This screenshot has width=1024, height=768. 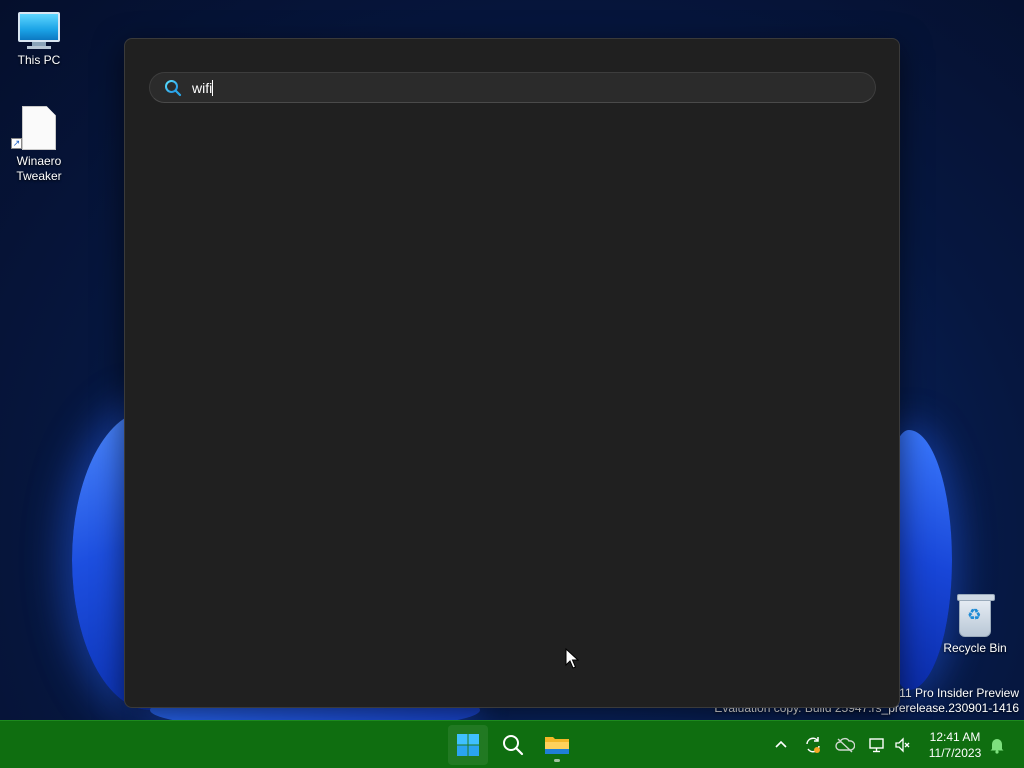 I want to click on onedrive-icon, so click(x=845, y=745).